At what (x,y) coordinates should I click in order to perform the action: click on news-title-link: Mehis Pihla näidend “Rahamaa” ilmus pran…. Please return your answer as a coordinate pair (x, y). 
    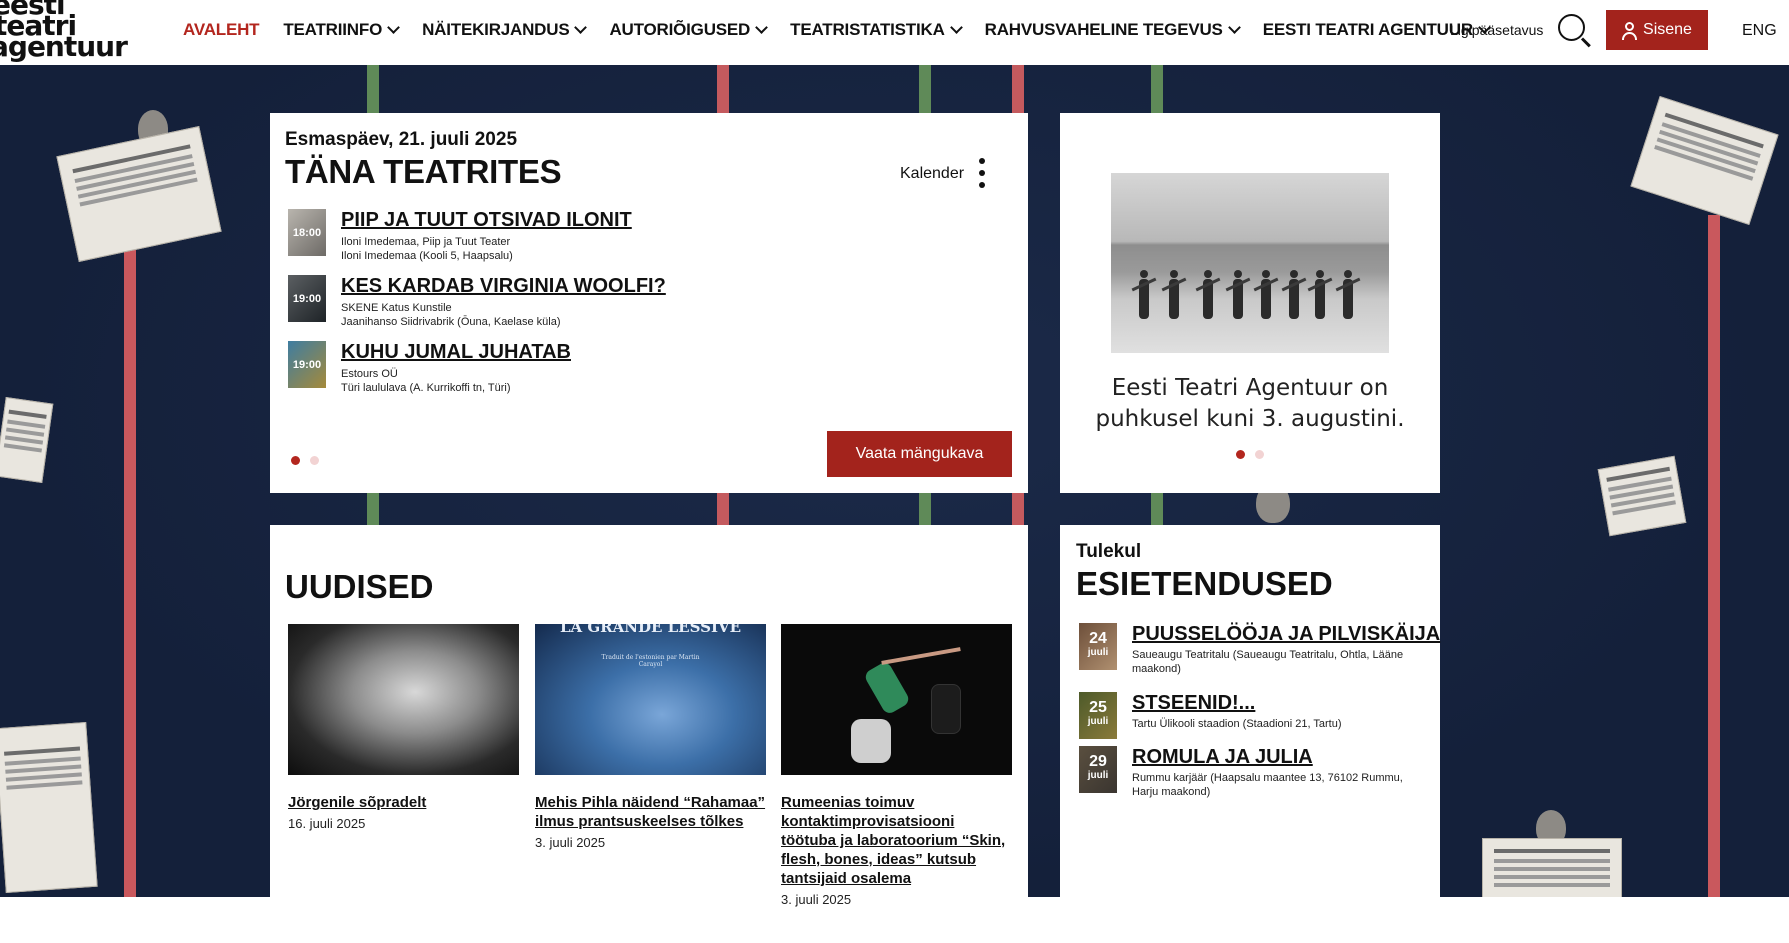
    Looking at the image, I should click on (650, 812).